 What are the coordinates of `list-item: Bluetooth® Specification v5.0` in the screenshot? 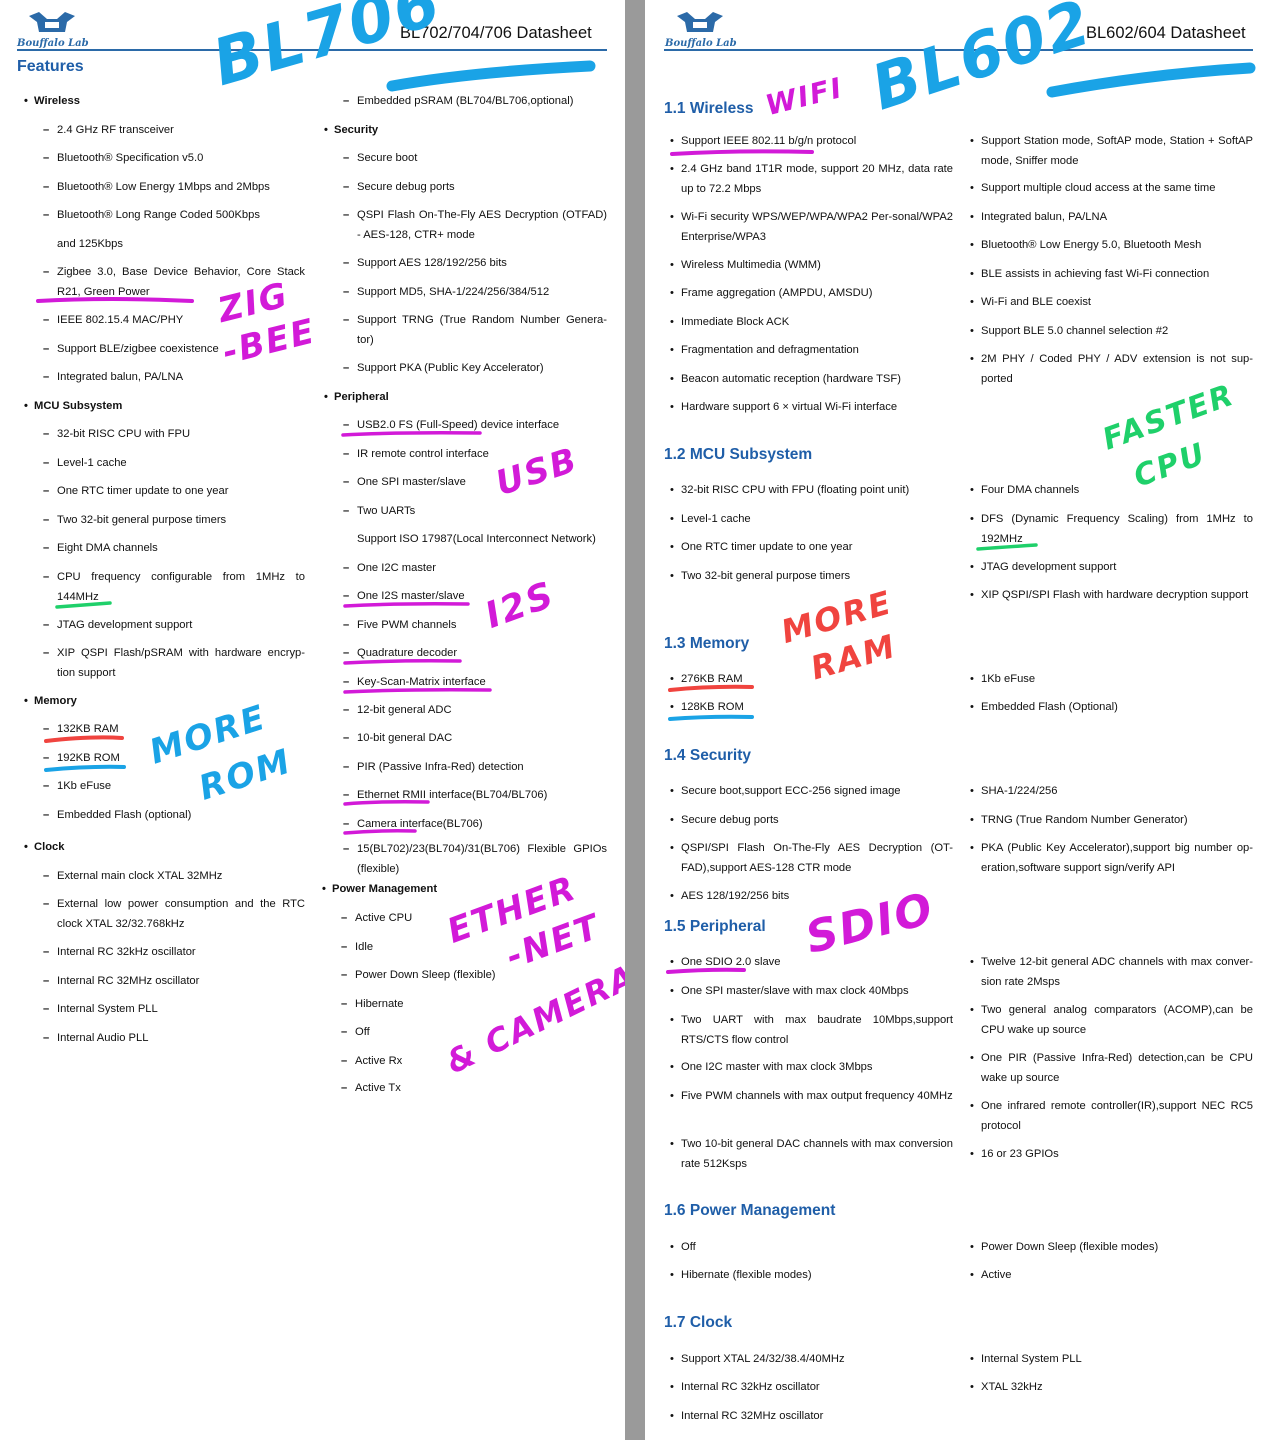 It's located at (123, 158).